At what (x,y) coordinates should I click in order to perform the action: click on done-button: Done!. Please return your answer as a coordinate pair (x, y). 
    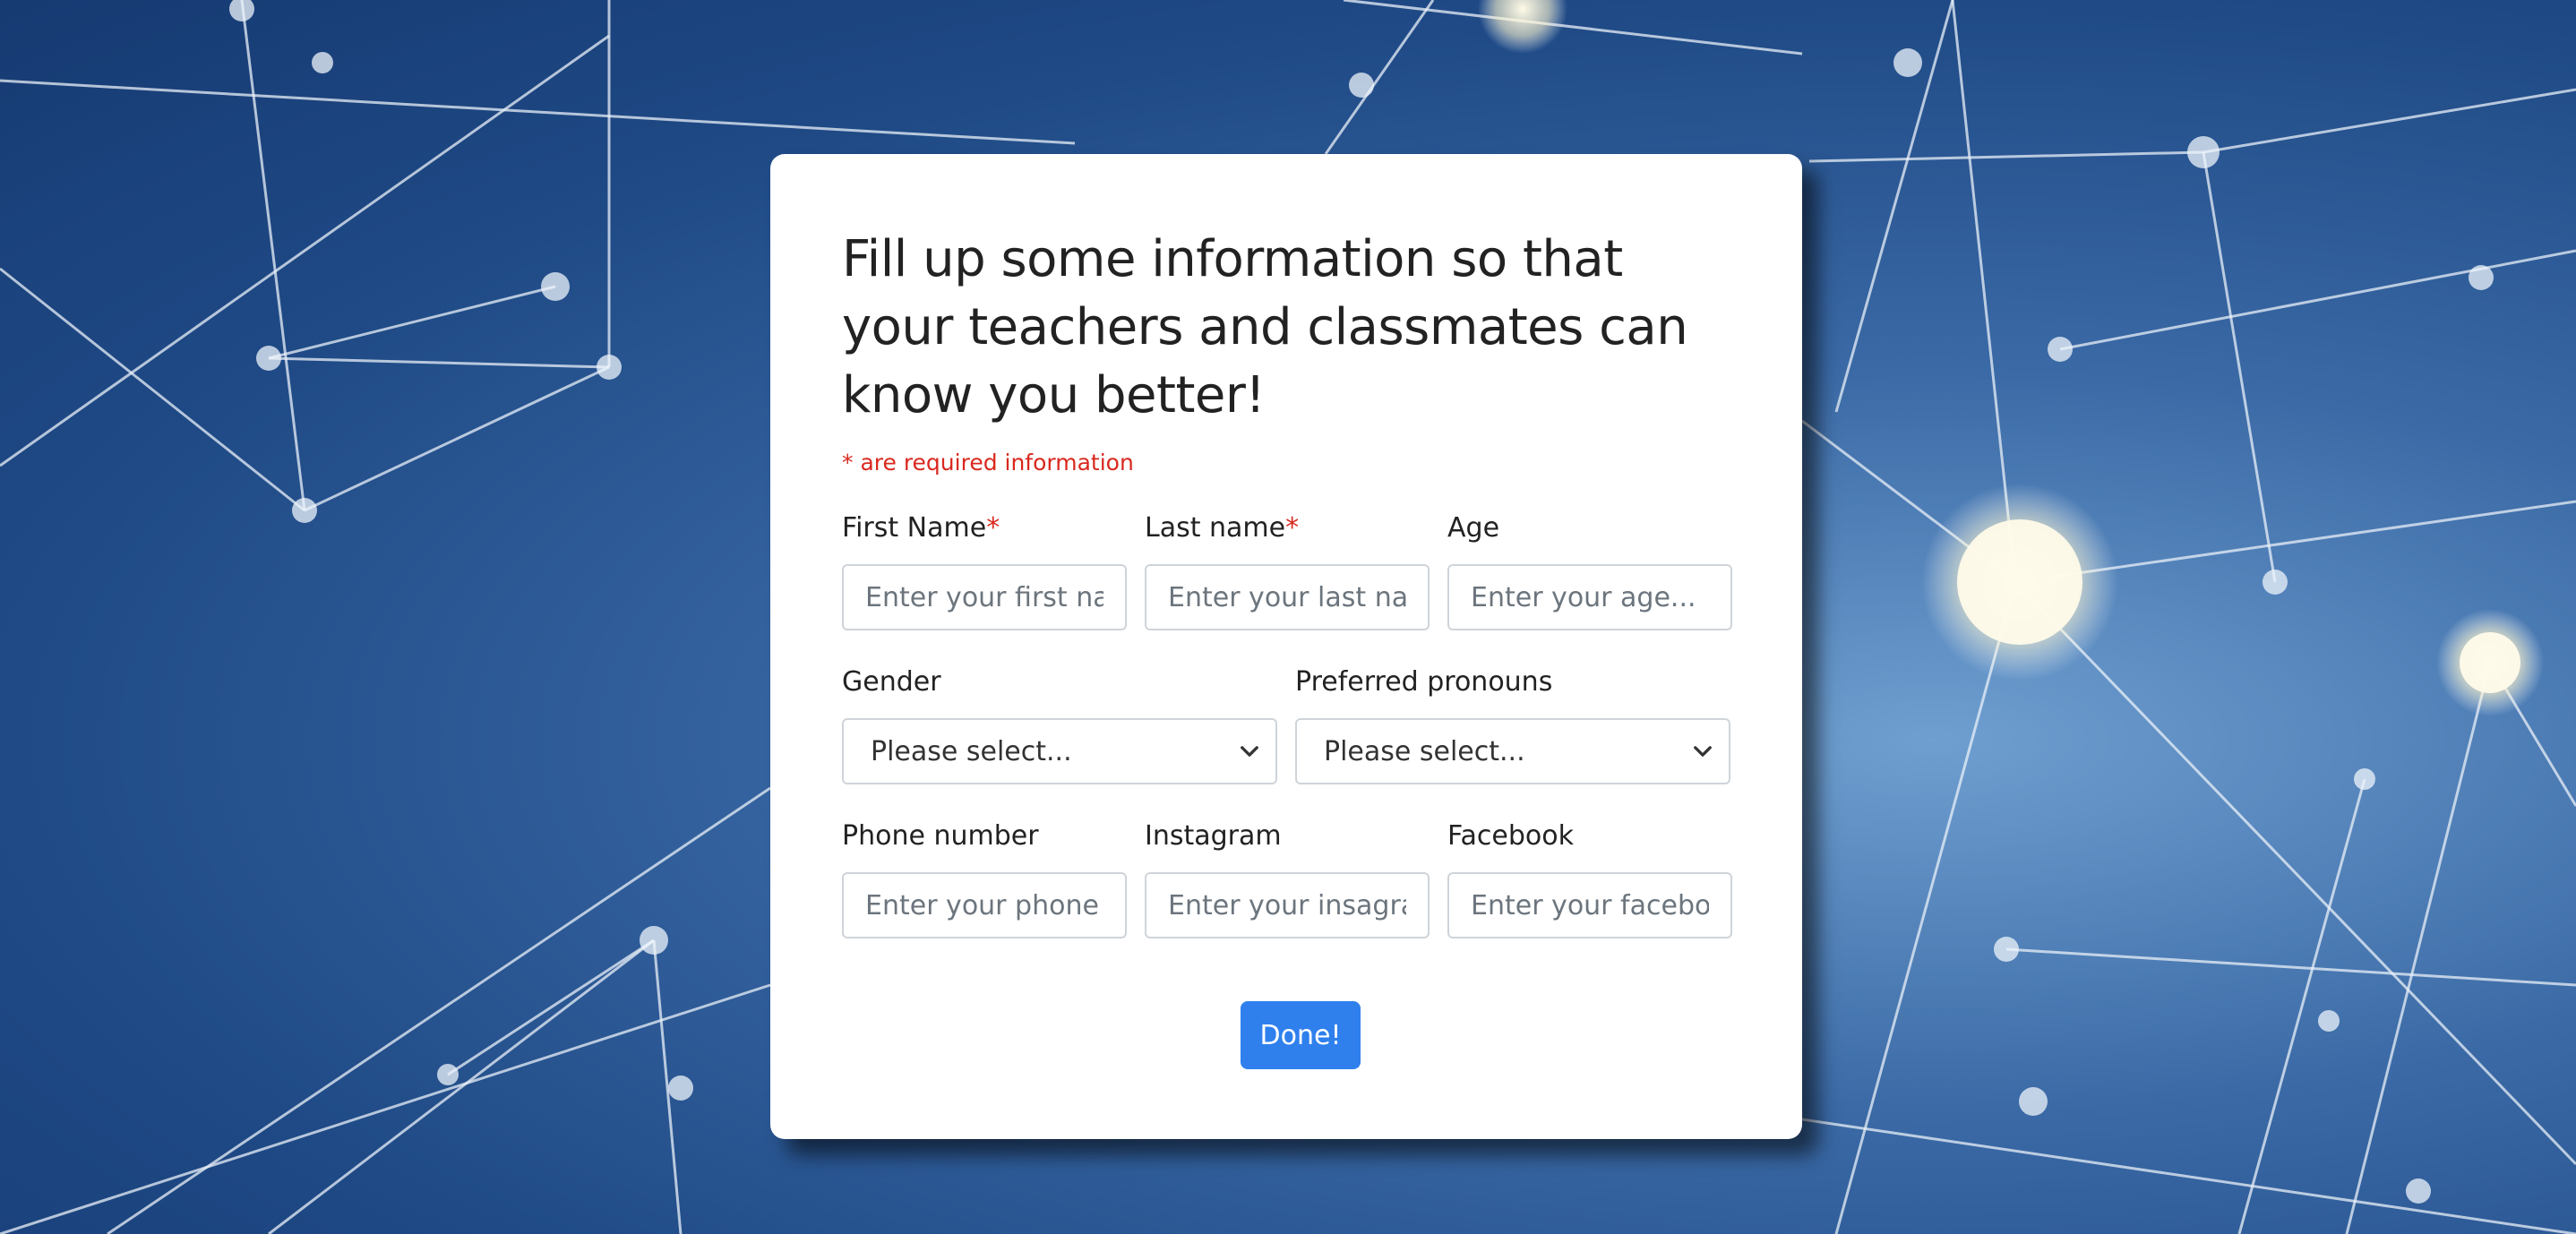
    Looking at the image, I should click on (1301, 1035).